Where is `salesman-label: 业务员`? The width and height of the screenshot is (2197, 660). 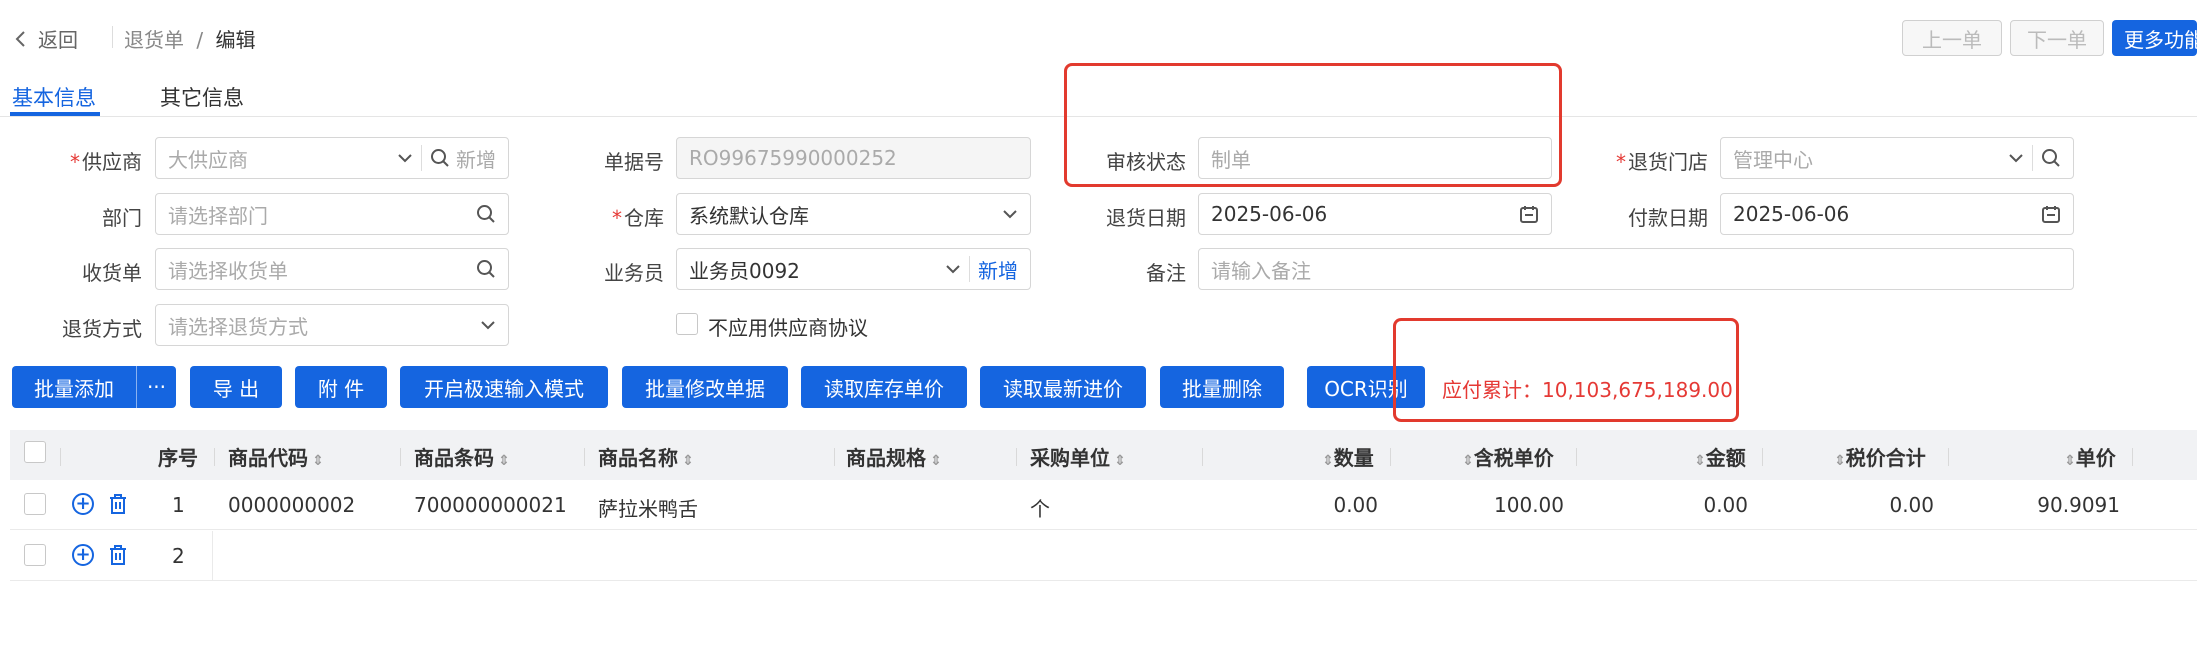
salesman-label: 业务员 is located at coordinates (634, 273).